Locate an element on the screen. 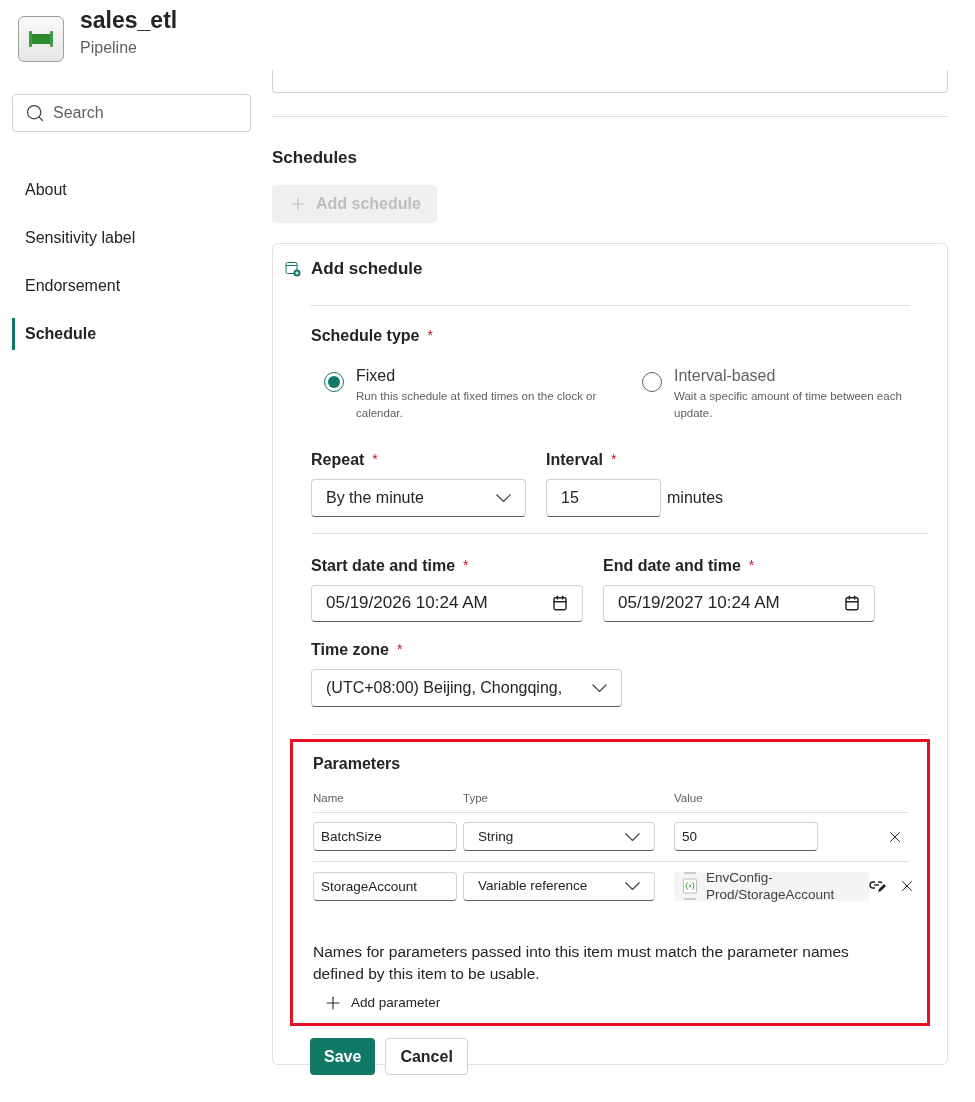  search-field: Search is located at coordinates (131, 113).